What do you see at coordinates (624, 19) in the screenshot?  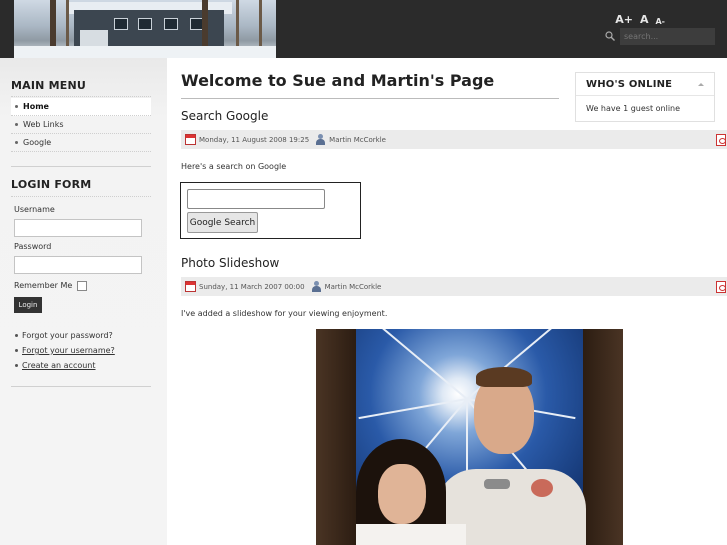 I see `font-larger-button: A+` at bounding box center [624, 19].